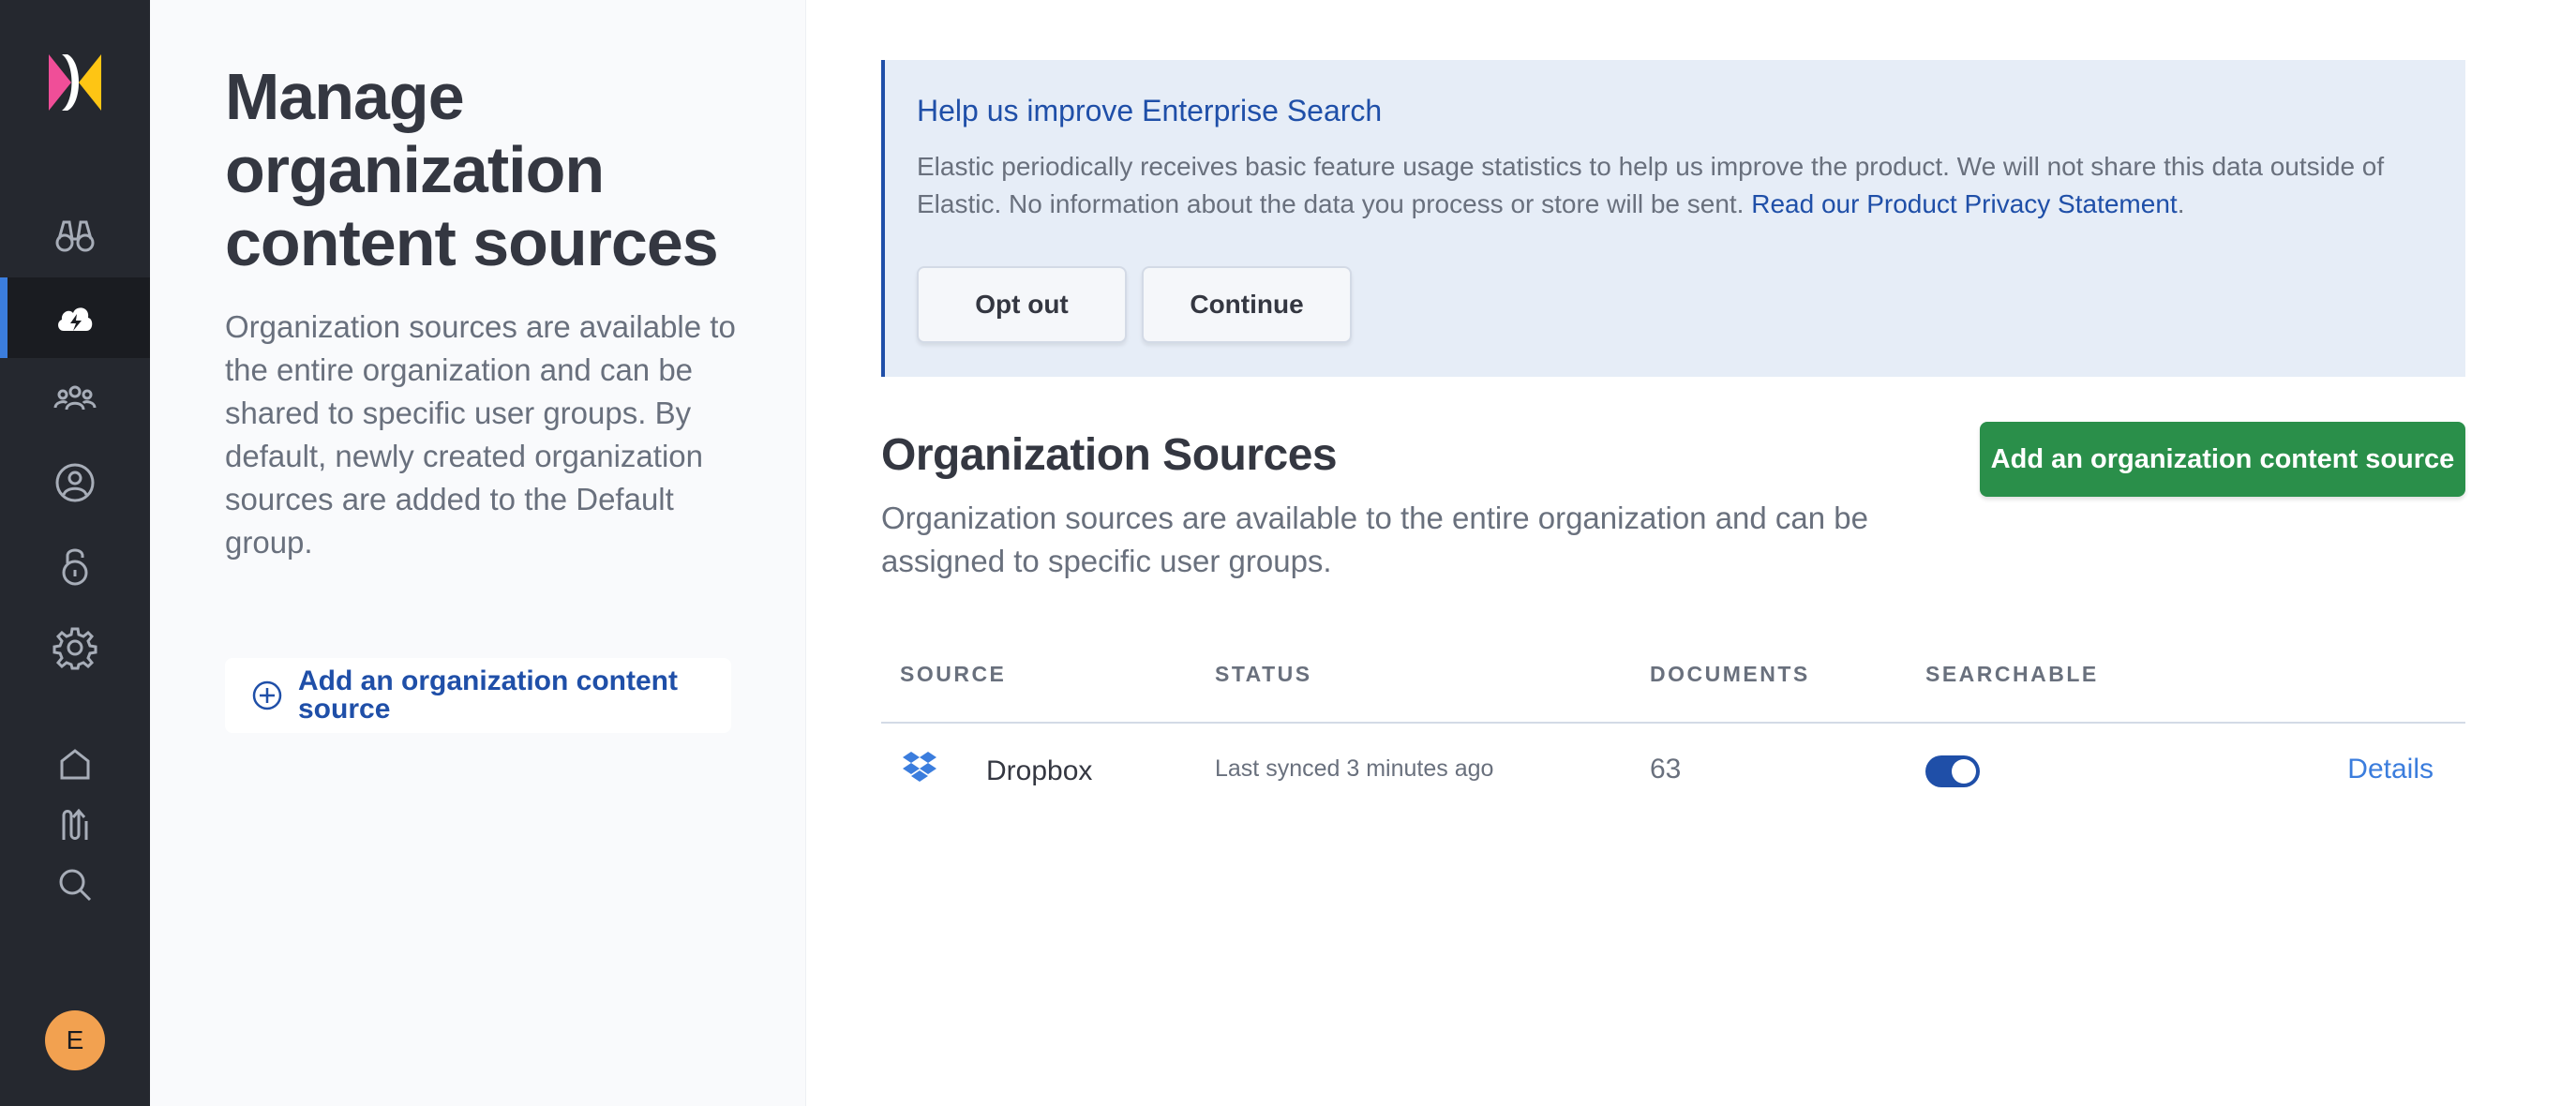 The width and height of the screenshot is (2576, 1106). Describe the element at coordinates (954, 674) in the screenshot. I see `header-source: SOURCE` at that location.